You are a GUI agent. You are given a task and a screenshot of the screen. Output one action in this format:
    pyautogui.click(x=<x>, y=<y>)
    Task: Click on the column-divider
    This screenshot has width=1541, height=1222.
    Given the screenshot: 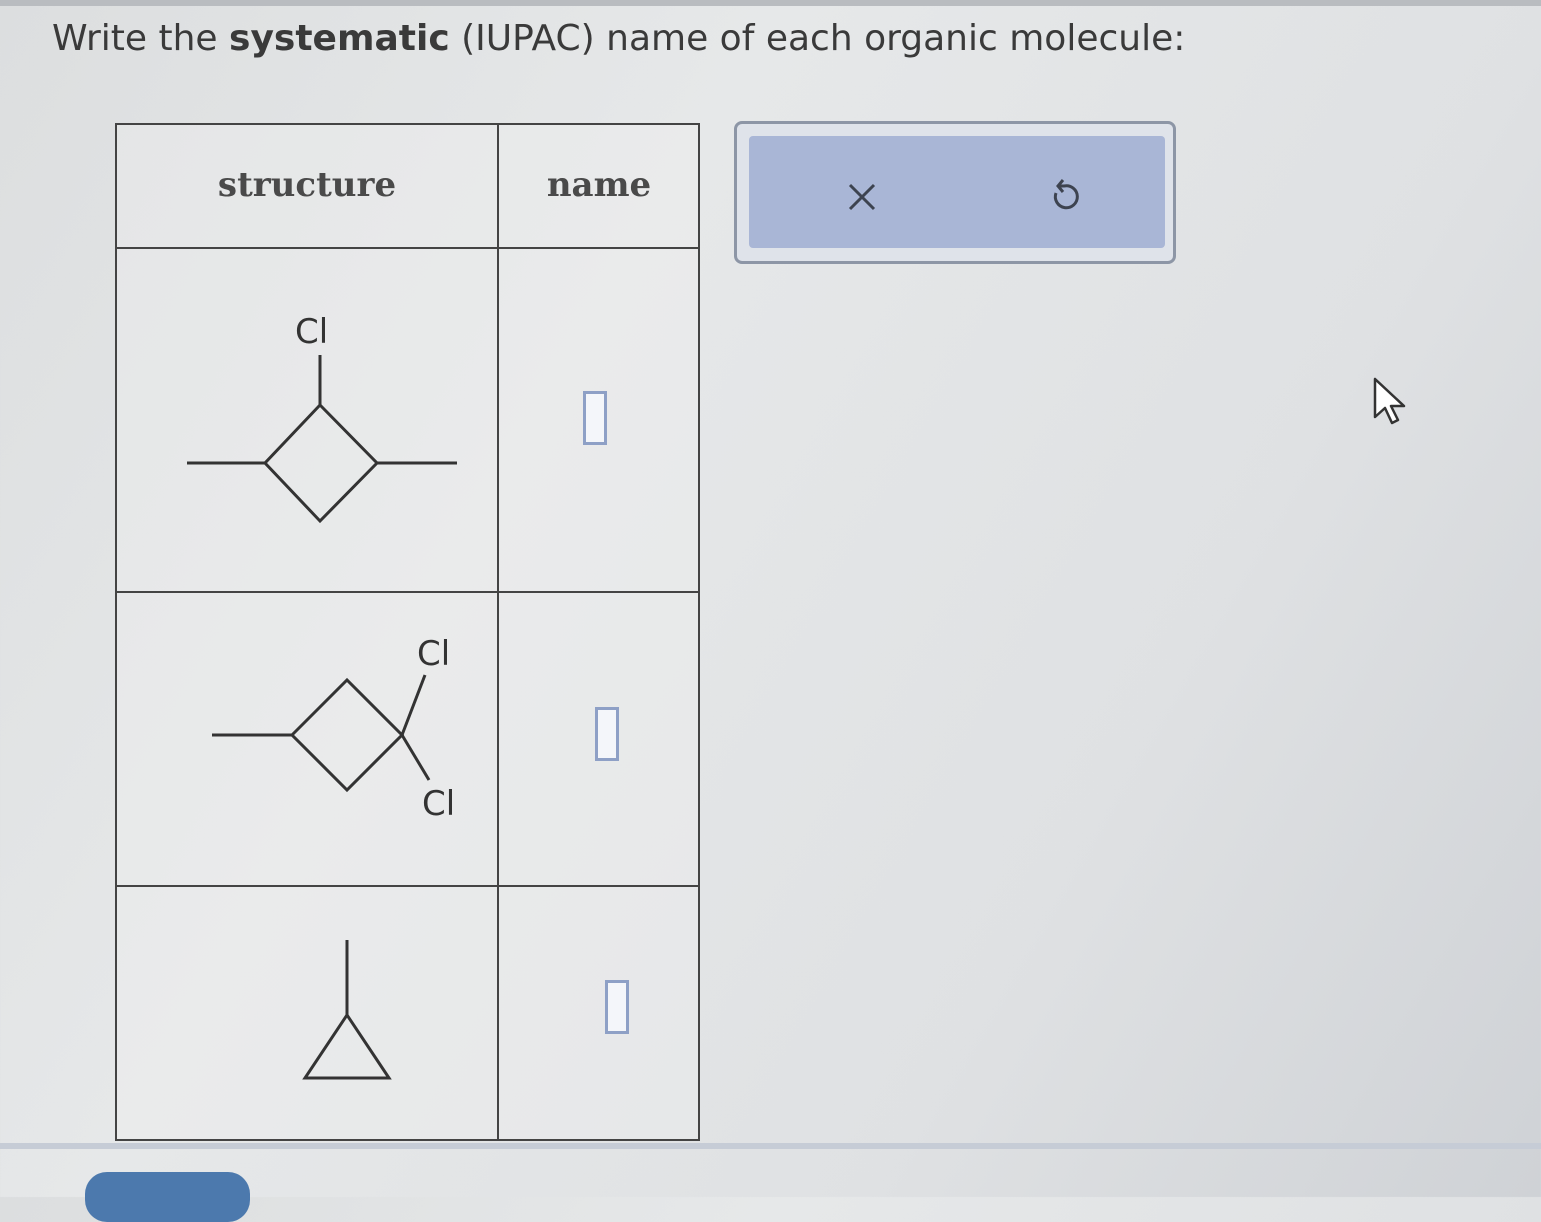 What is the action you would take?
    pyautogui.click(x=498, y=632)
    